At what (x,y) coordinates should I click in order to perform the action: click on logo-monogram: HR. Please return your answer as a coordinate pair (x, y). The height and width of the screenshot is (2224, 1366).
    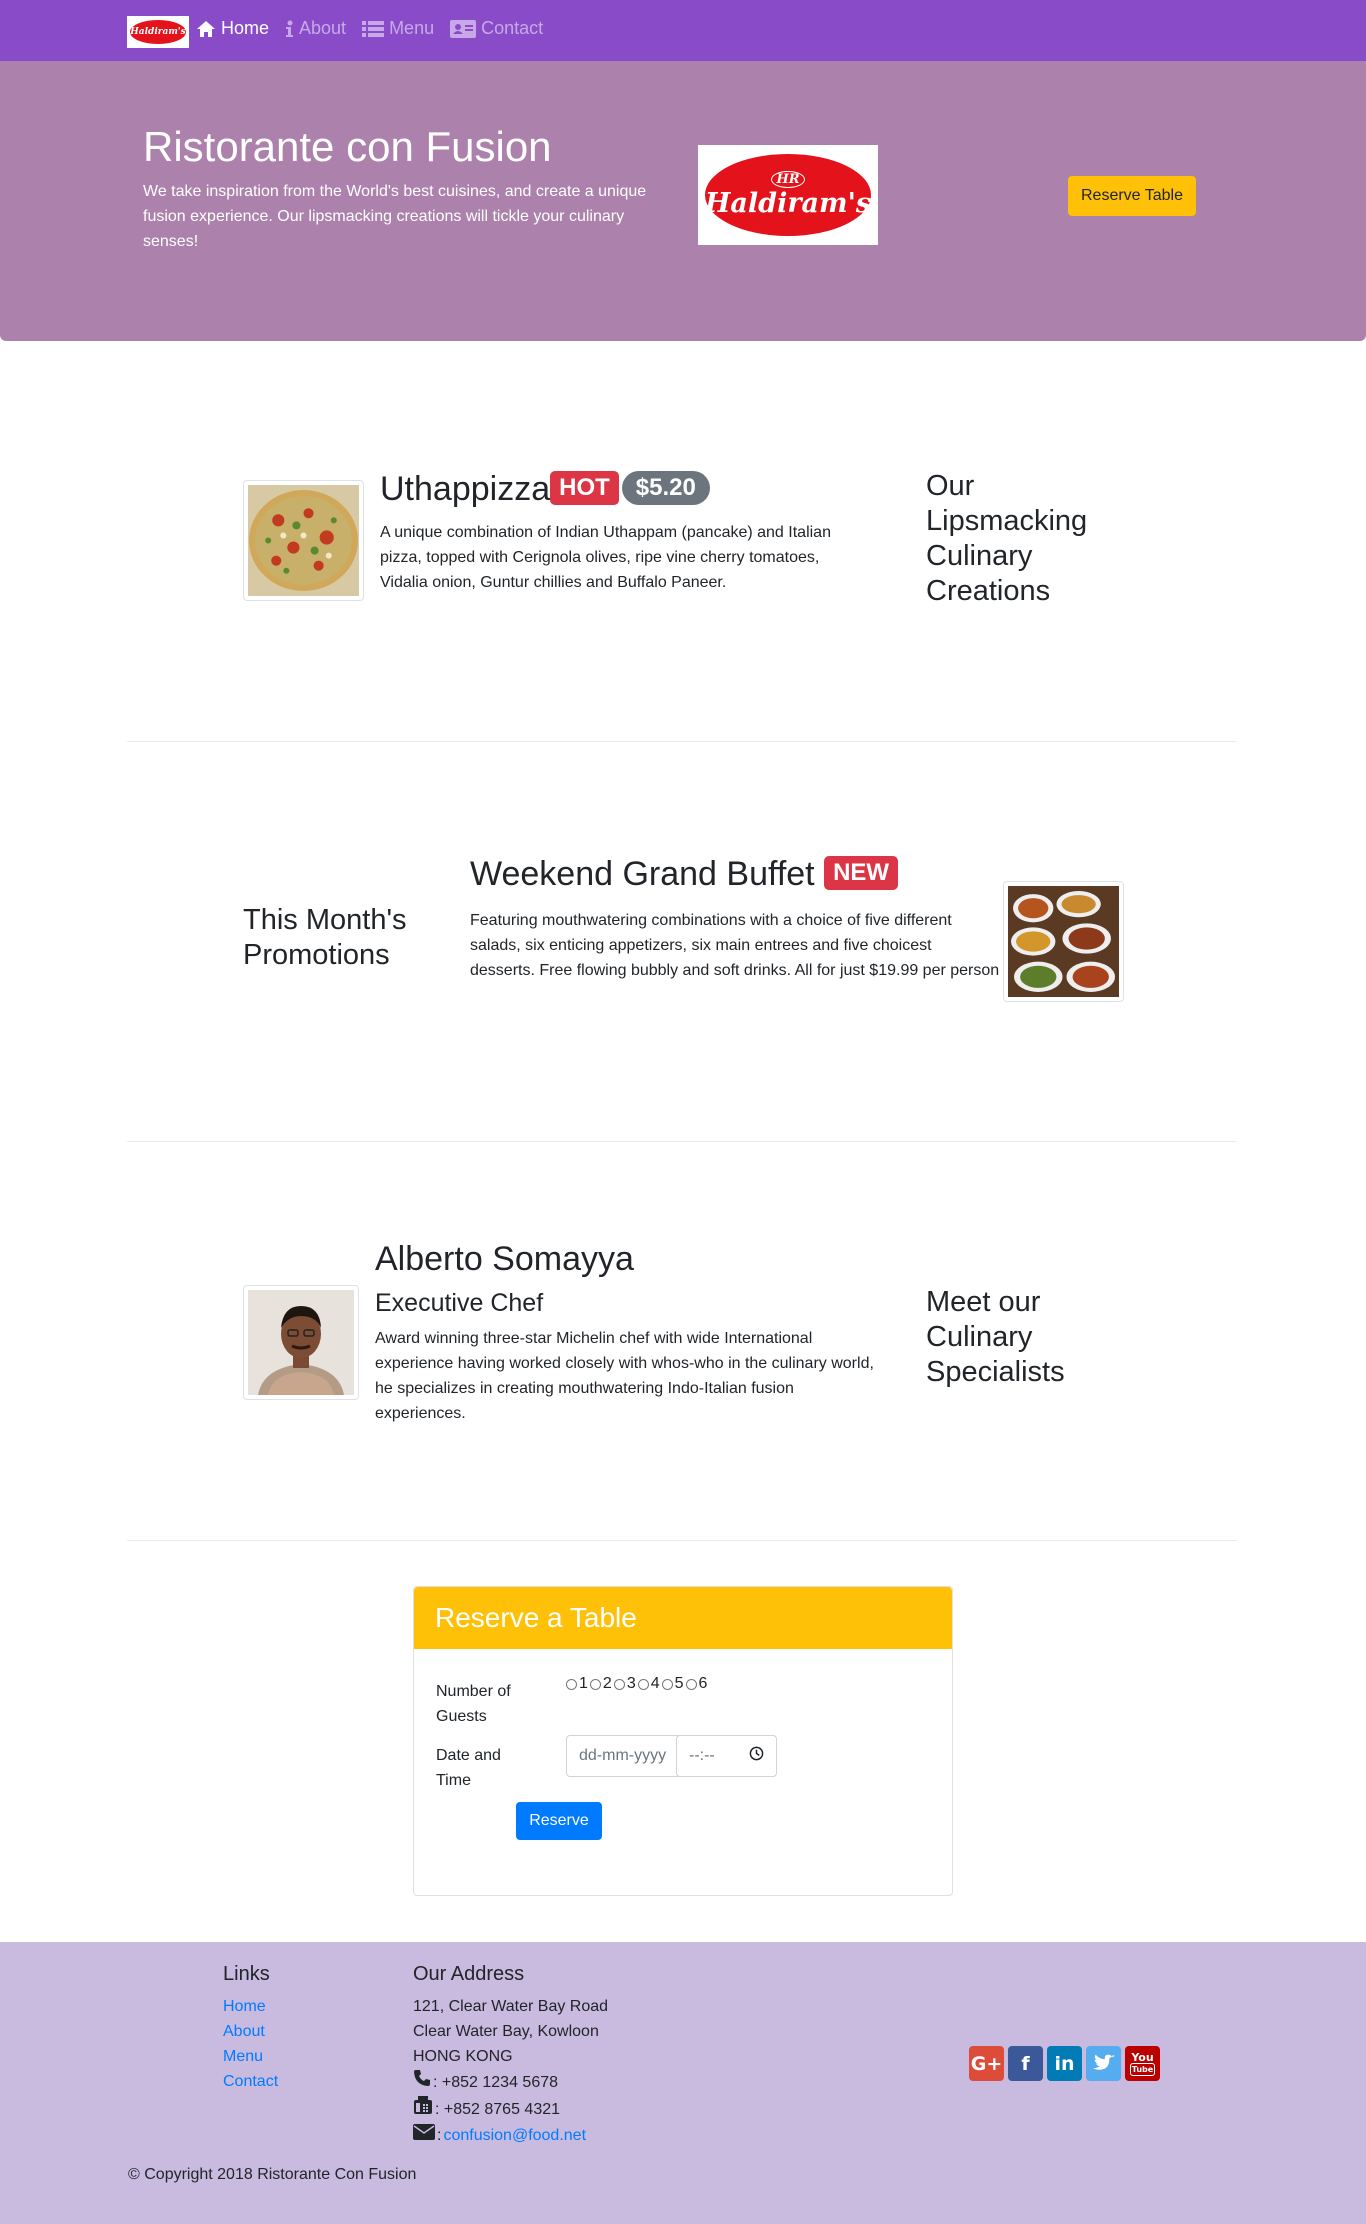
    Looking at the image, I should click on (788, 179).